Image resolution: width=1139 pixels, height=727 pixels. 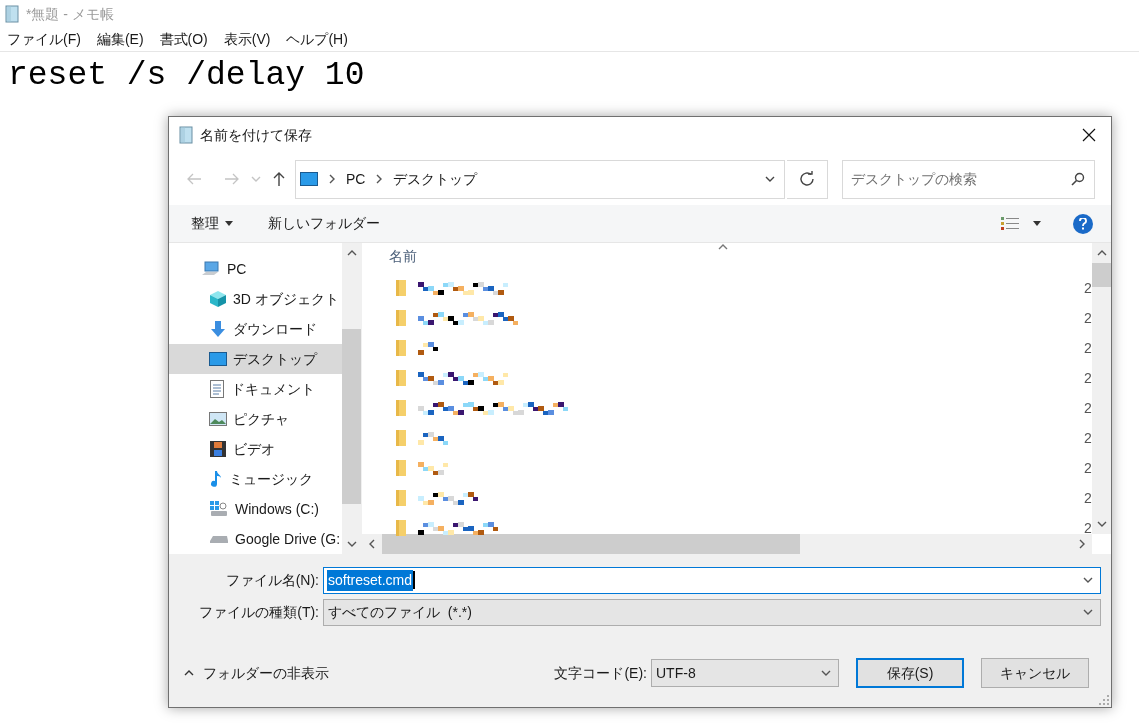 What do you see at coordinates (255, 299) in the screenshot?
I see `sidebar-item: 3D オブジェクト` at bounding box center [255, 299].